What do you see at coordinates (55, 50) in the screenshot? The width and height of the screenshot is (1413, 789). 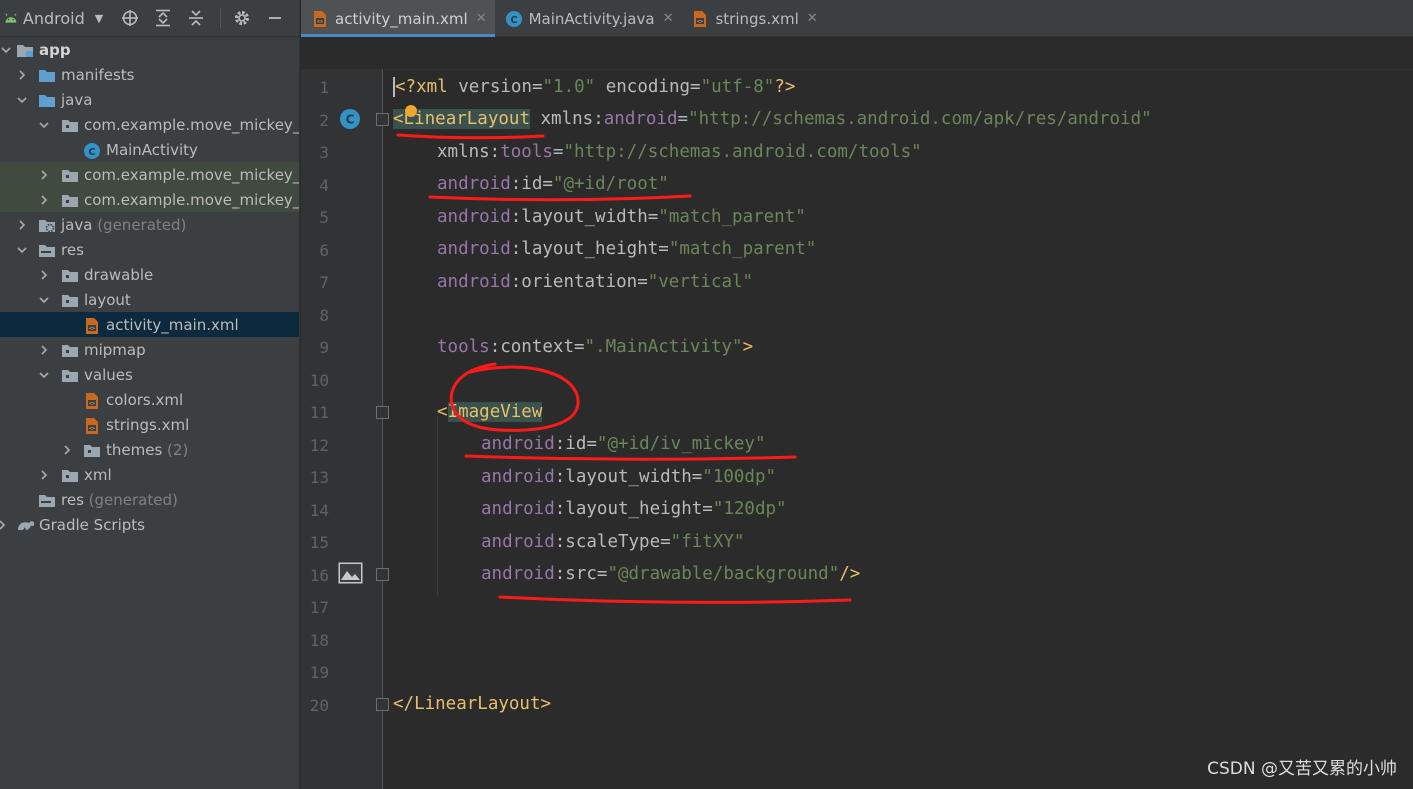 I see `tree-item-label: app` at bounding box center [55, 50].